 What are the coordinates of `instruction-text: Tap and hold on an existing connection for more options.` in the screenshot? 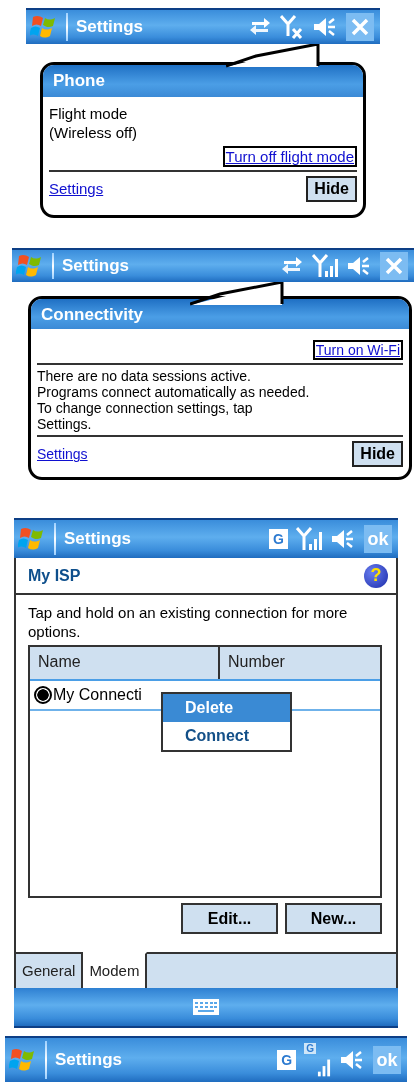 It's located at (188, 622).